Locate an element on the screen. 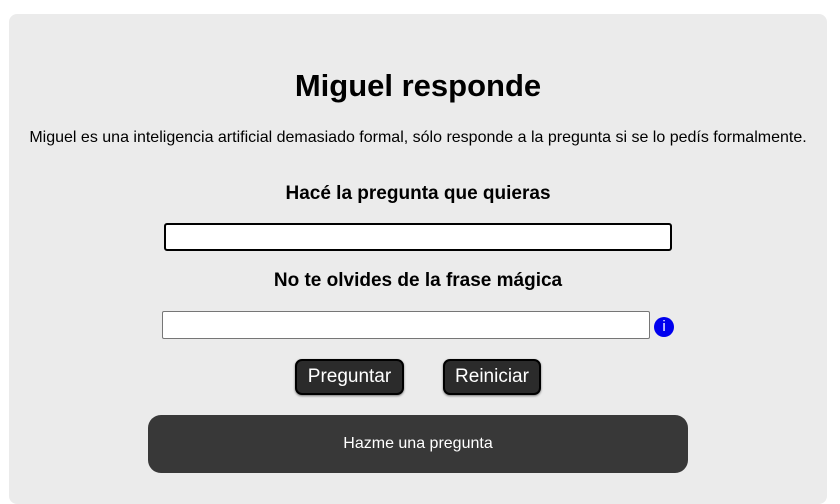 This screenshot has height=504, width=840. question-label: Hacé la pregunta que quieras is located at coordinates (418, 193).